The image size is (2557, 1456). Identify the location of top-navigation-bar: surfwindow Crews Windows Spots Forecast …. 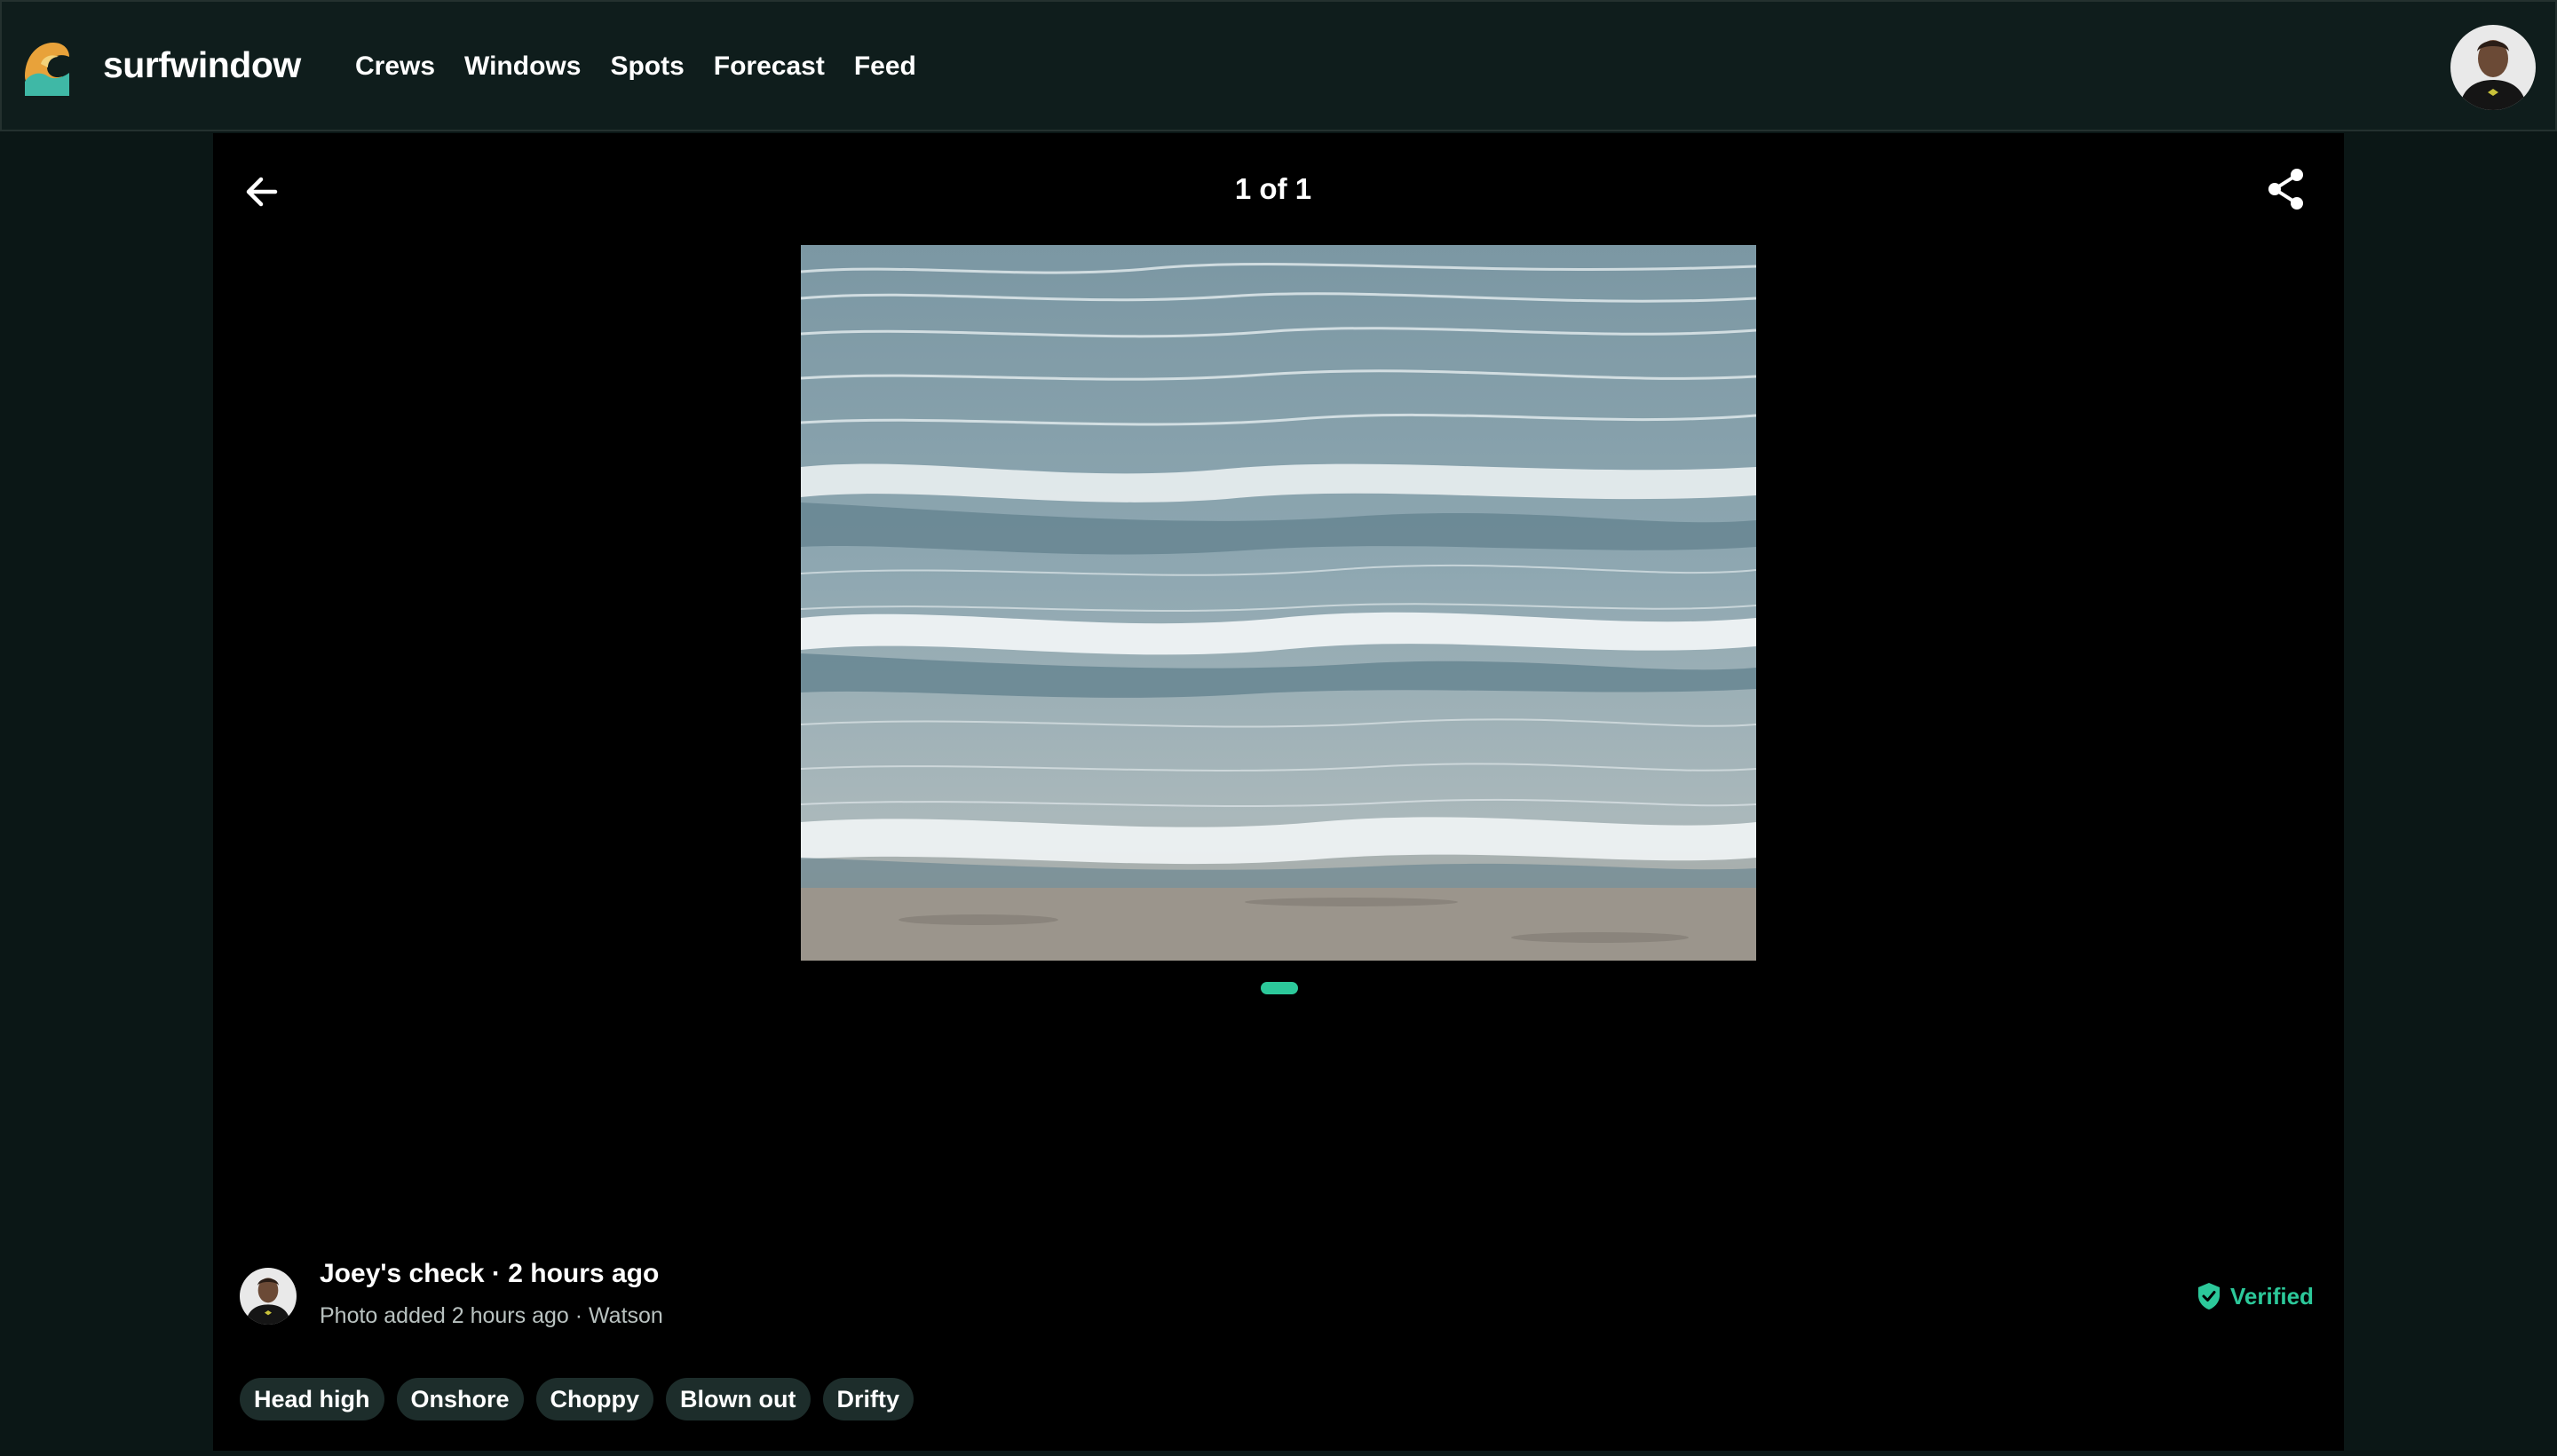
(1278, 65).